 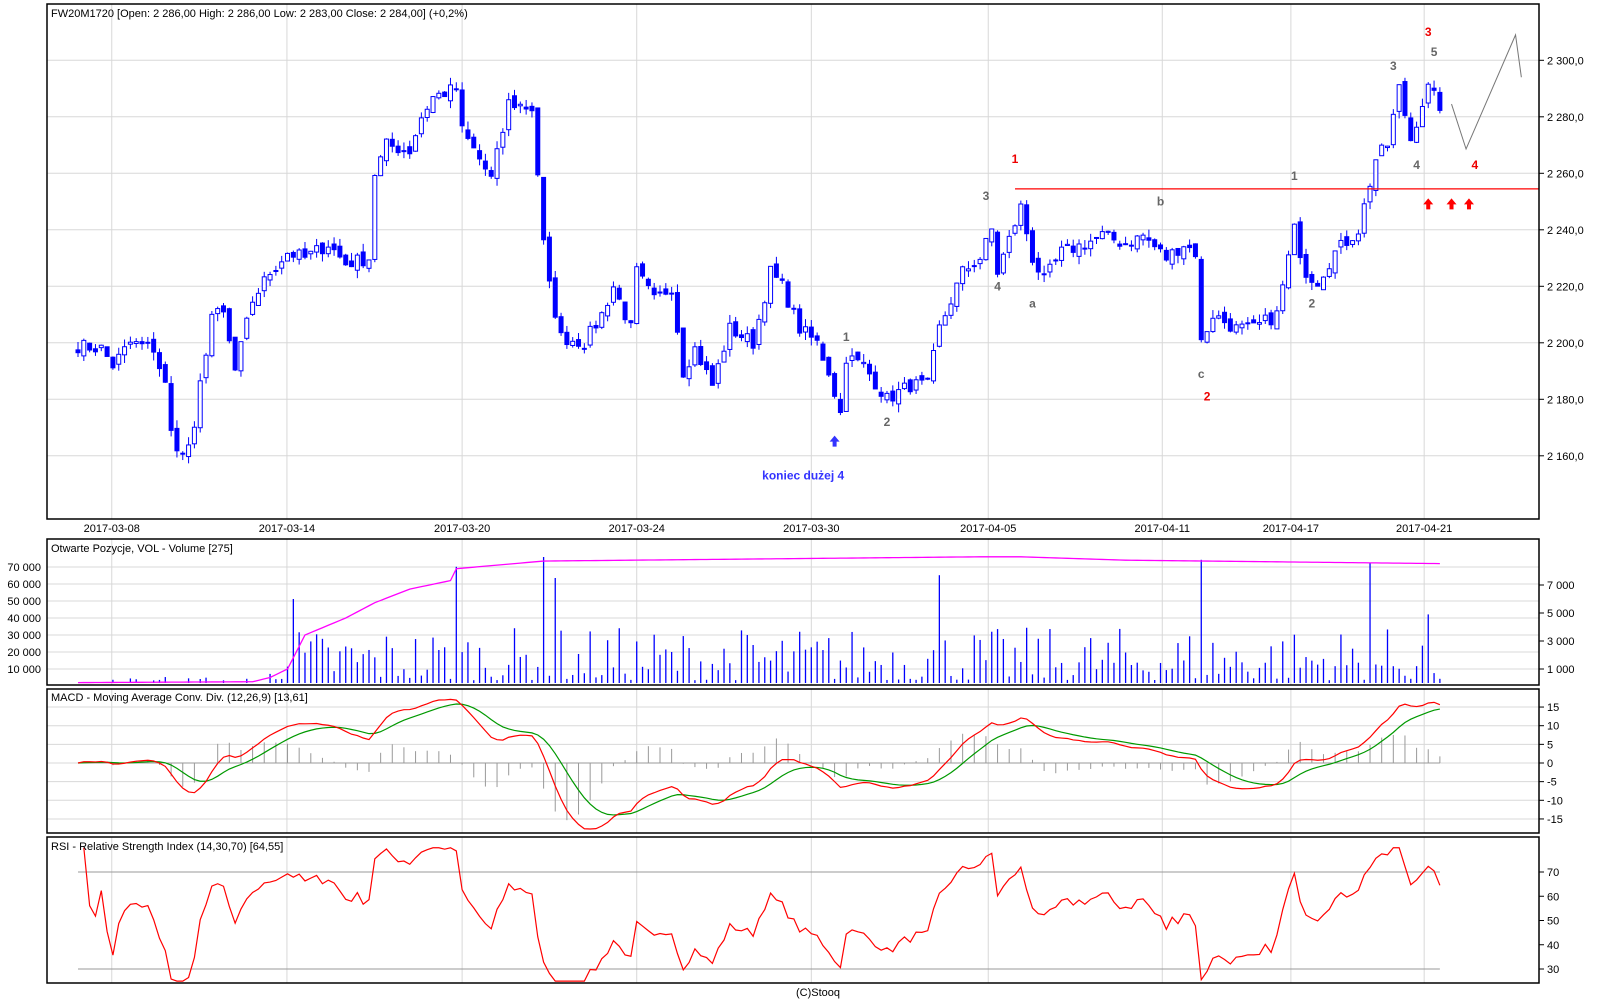 What do you see at coordinates (24, 568) in the screenshot?
I see `y-tick-label-left: 70 000` at bounding box center [24, 568].